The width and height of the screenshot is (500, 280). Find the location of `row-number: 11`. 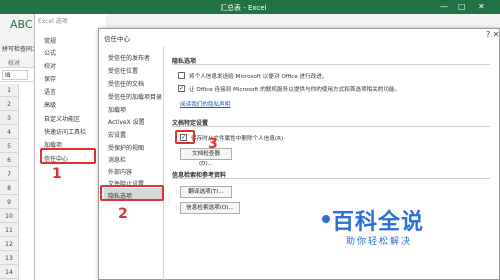

row-number: 11 is located at coordinates (9, 230).